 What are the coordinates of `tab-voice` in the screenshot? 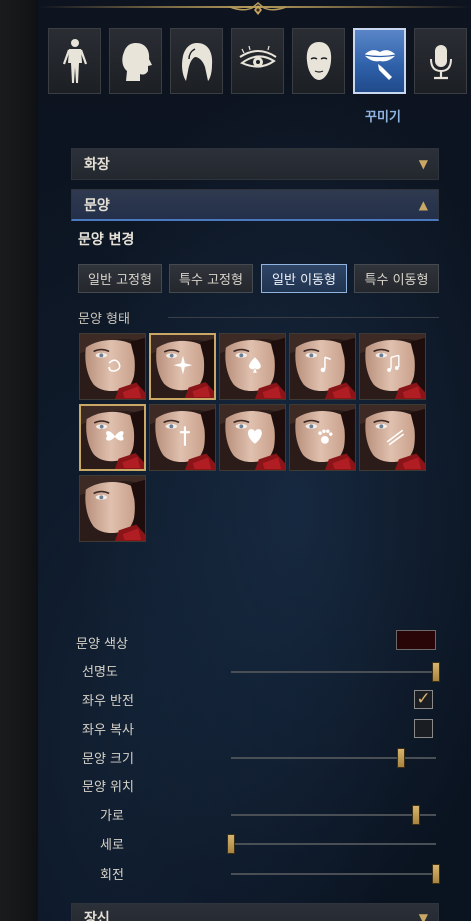 It's located at (440, 61).